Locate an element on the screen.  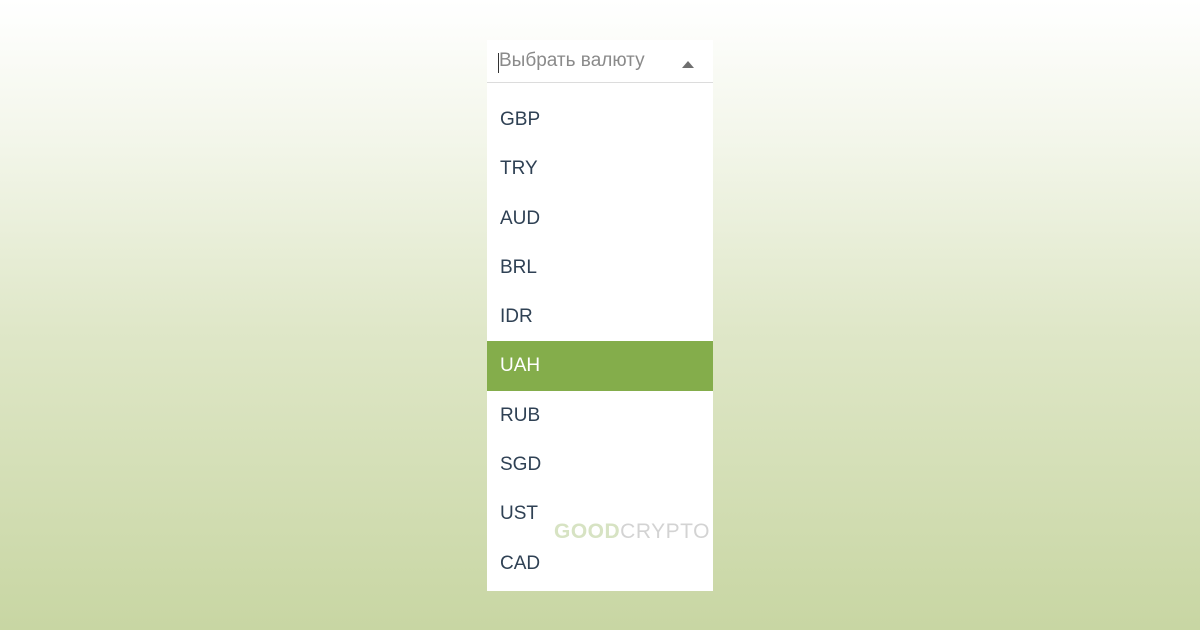
watermark-crypto: CRYPTO is located at coordinates (665, 531).